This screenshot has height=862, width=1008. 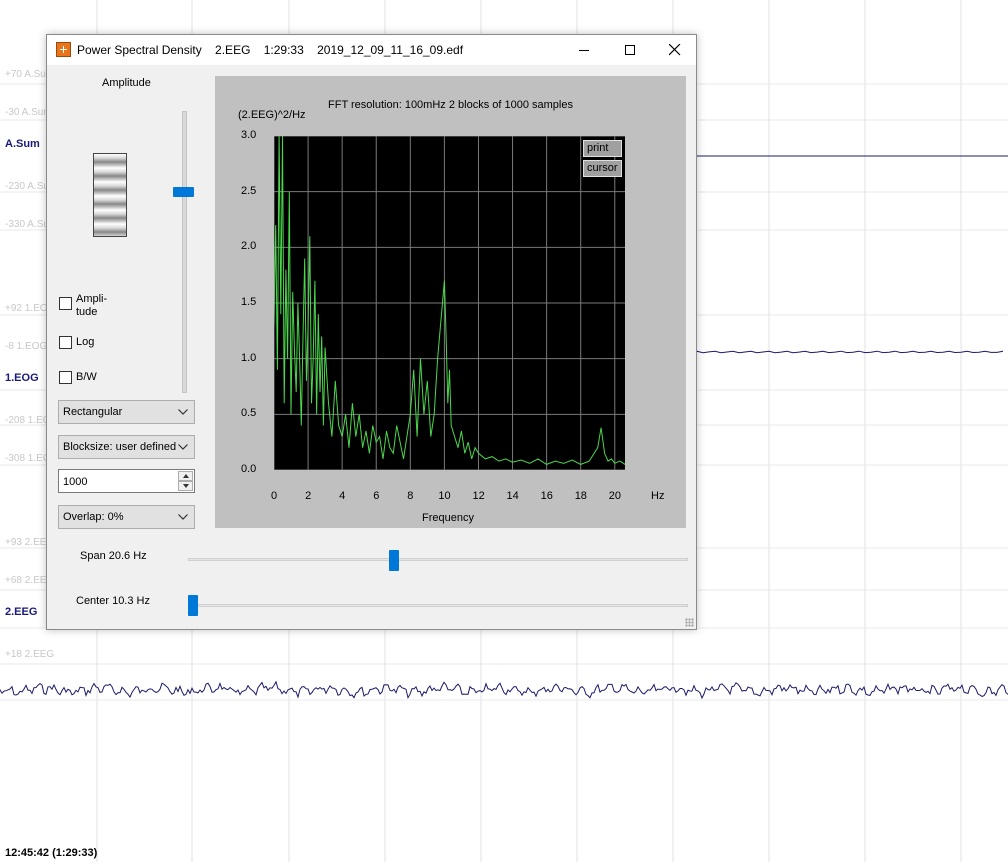 What do you see at coordinates (615, 496) in the screenshot?
I see `x-tick-label: 20` at bounding box center [615, 496].